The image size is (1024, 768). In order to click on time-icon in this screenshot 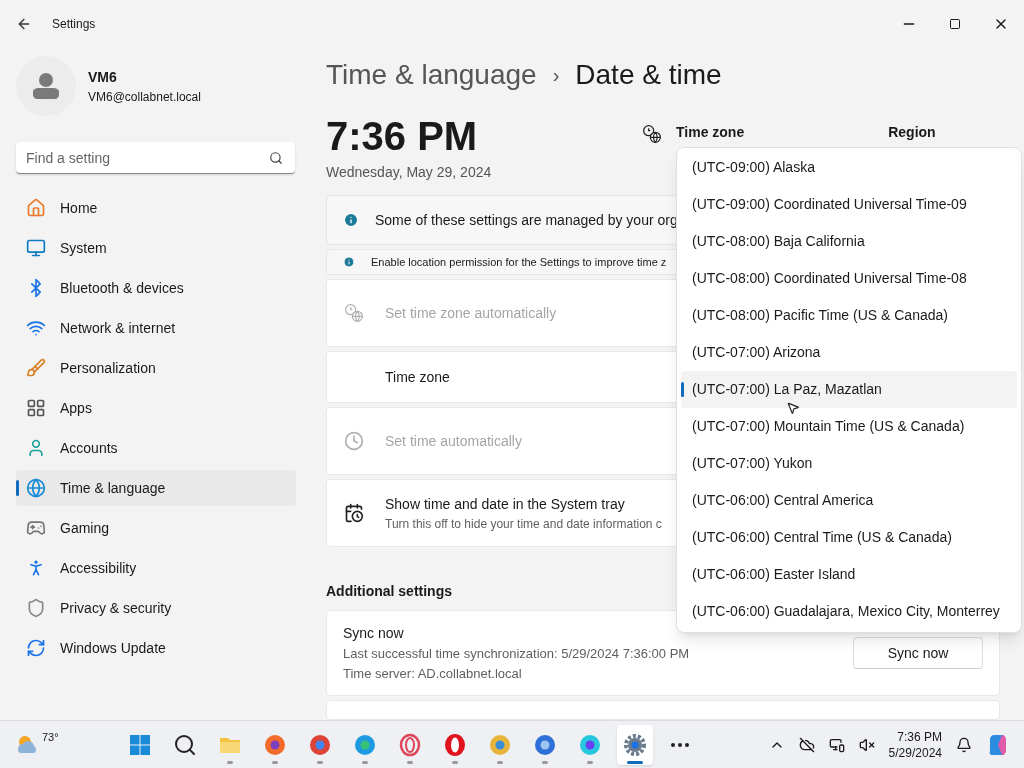, I will do `click(36, 488)`.